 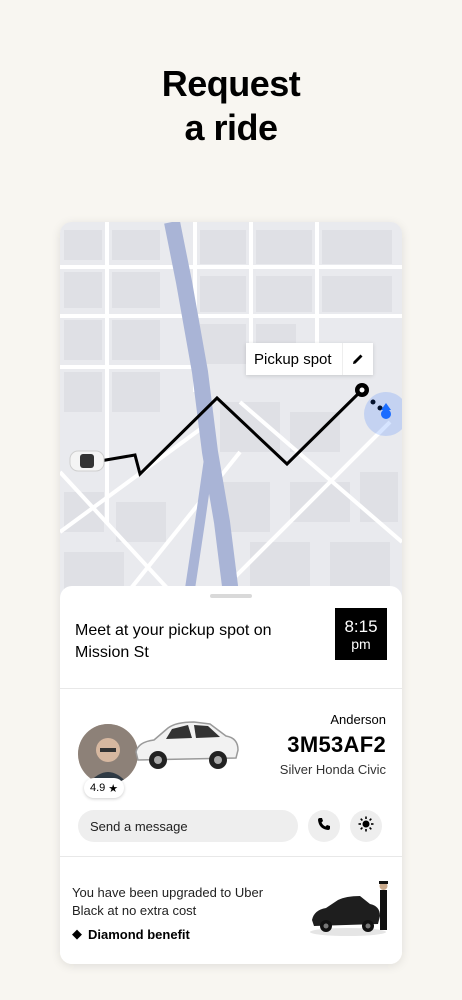 What do you see at coordinates (139, 934) in the screenshot?
I see `diamond-benefit-label: Diamond benefit` at bounding box center [139, 934].